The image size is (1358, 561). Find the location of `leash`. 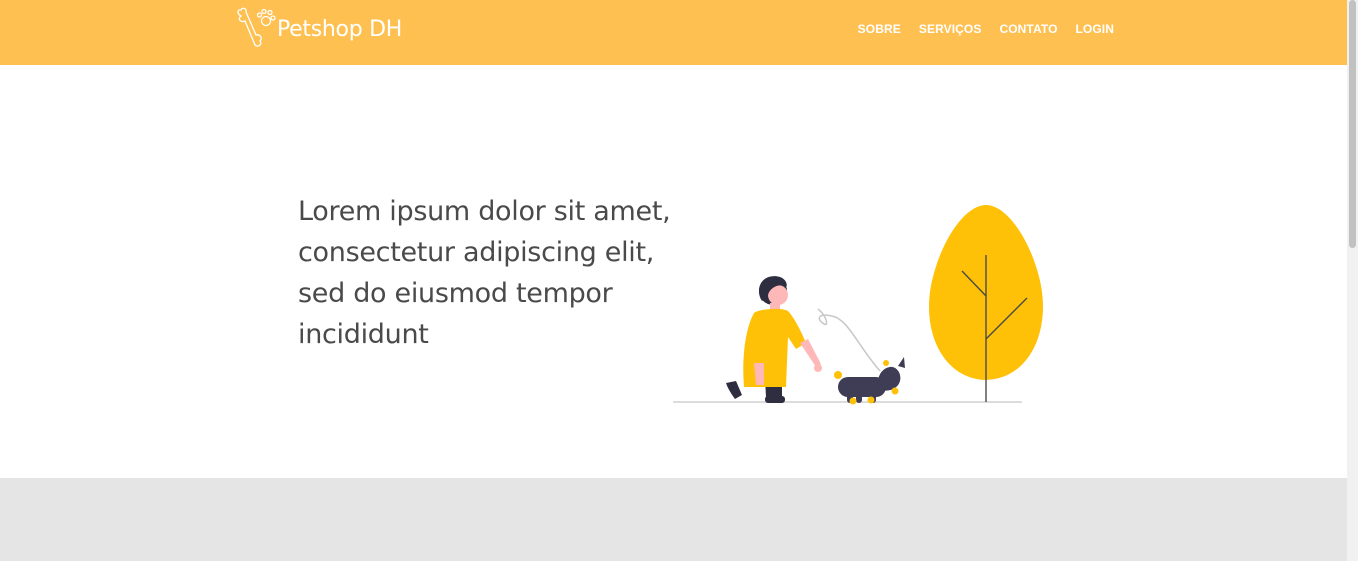

leash is located at coordinates (849, 340).